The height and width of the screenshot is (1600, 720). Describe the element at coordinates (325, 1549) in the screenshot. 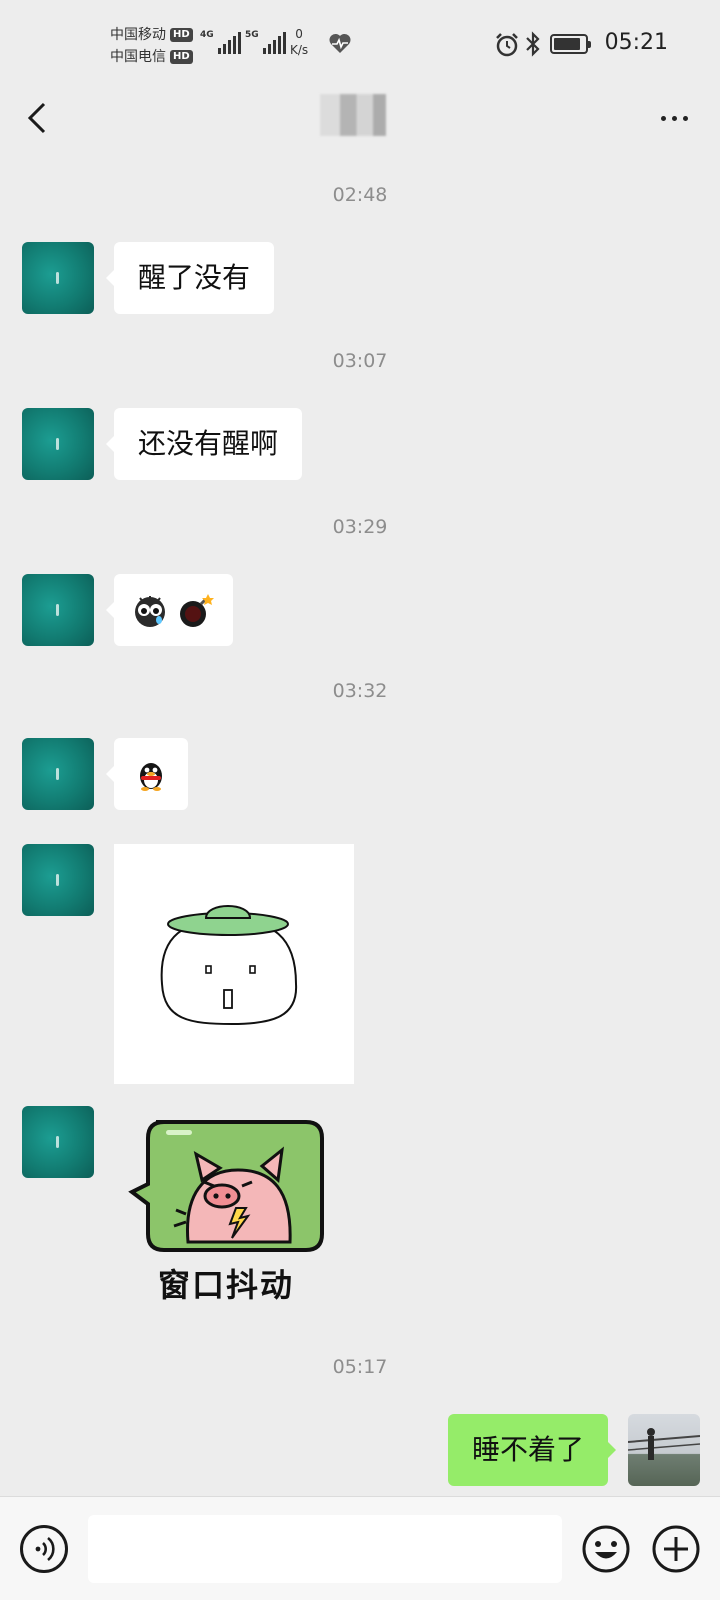

I see `message-input` at that location.